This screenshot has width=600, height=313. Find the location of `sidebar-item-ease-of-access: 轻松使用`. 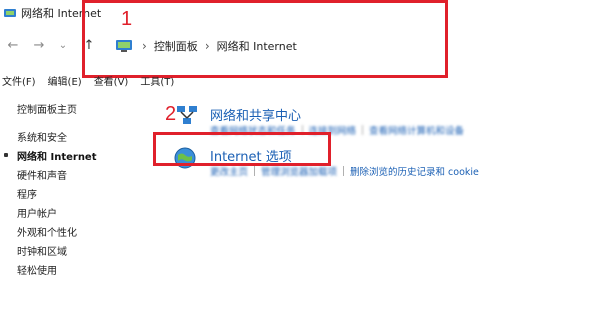

sidebar-item-ease-of-access: 轻松使用 is located at coordinates (37, 269).